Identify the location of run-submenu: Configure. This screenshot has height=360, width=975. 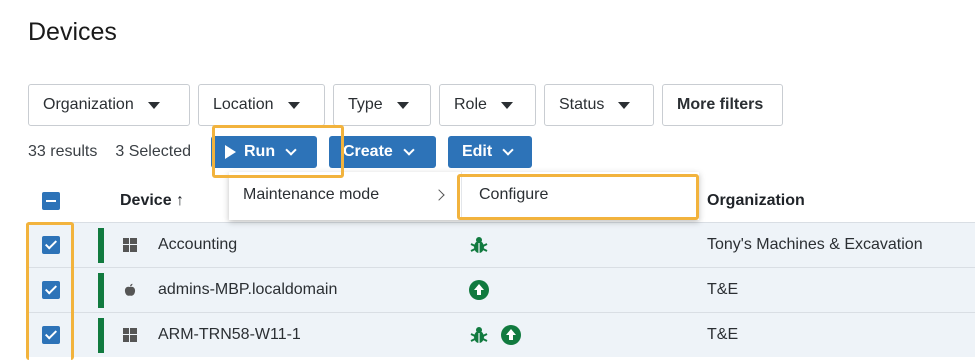
(580, 196).